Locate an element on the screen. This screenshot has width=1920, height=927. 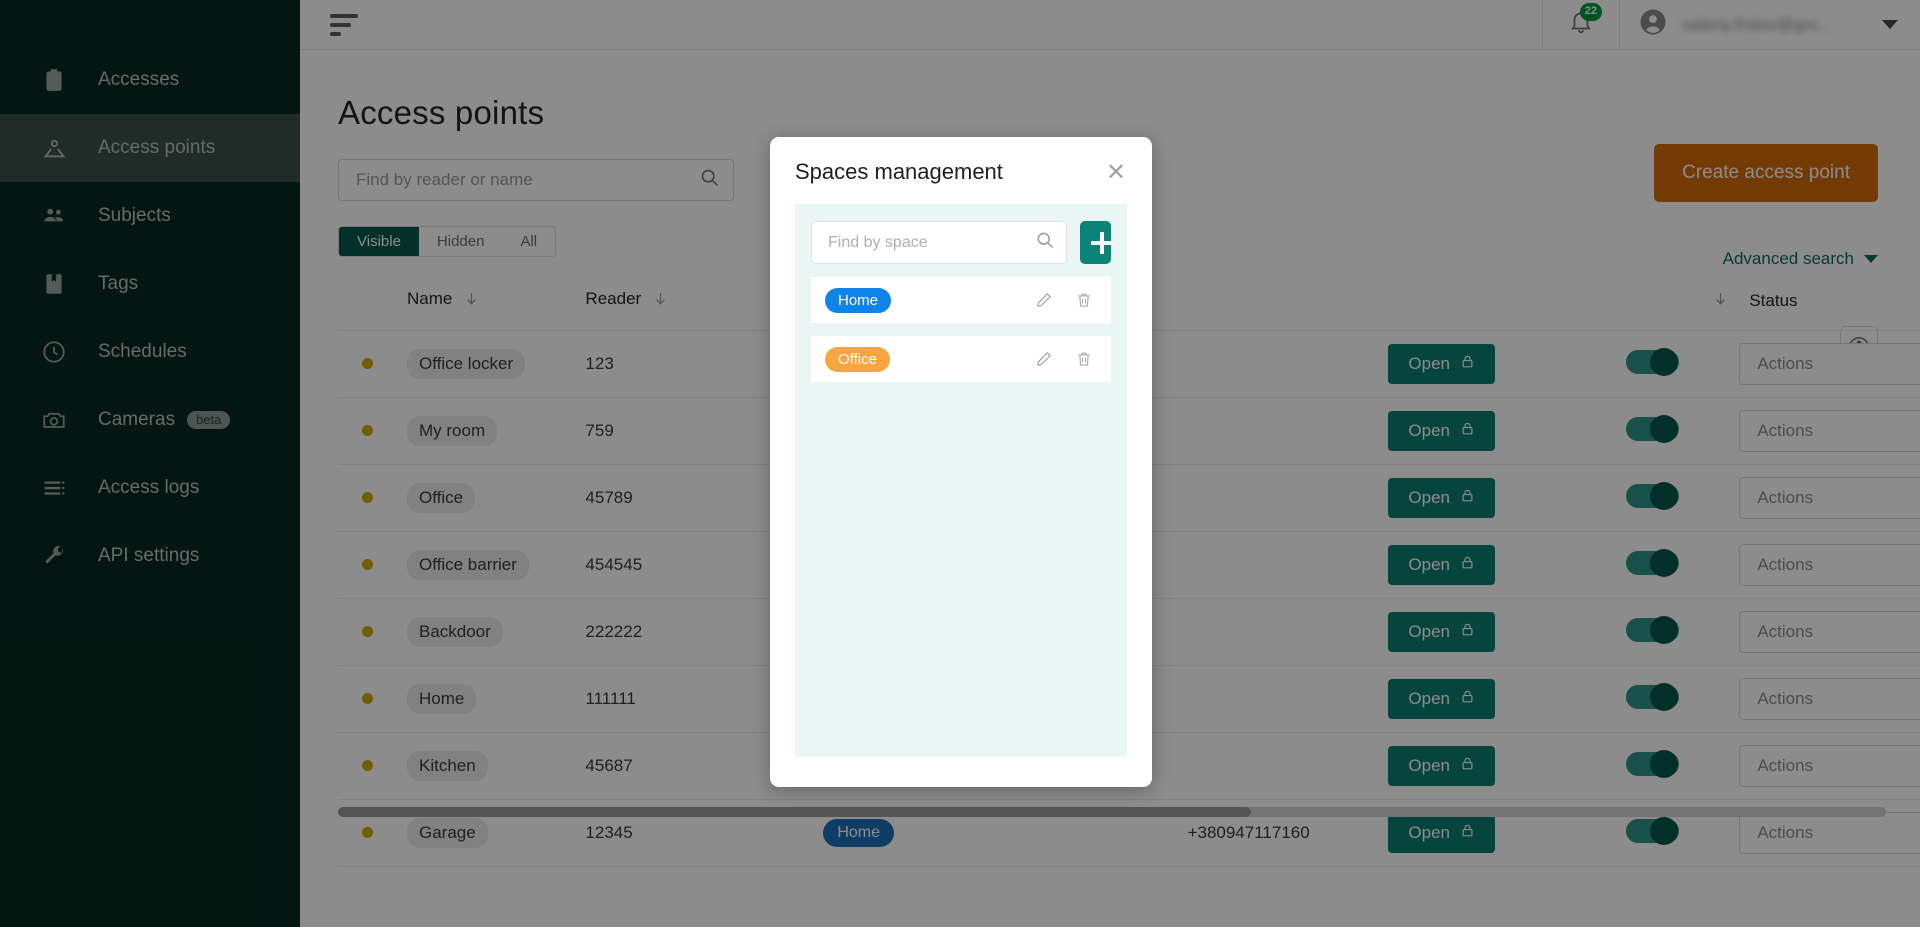
space-chip: Office is located at coordinates (857, 359).